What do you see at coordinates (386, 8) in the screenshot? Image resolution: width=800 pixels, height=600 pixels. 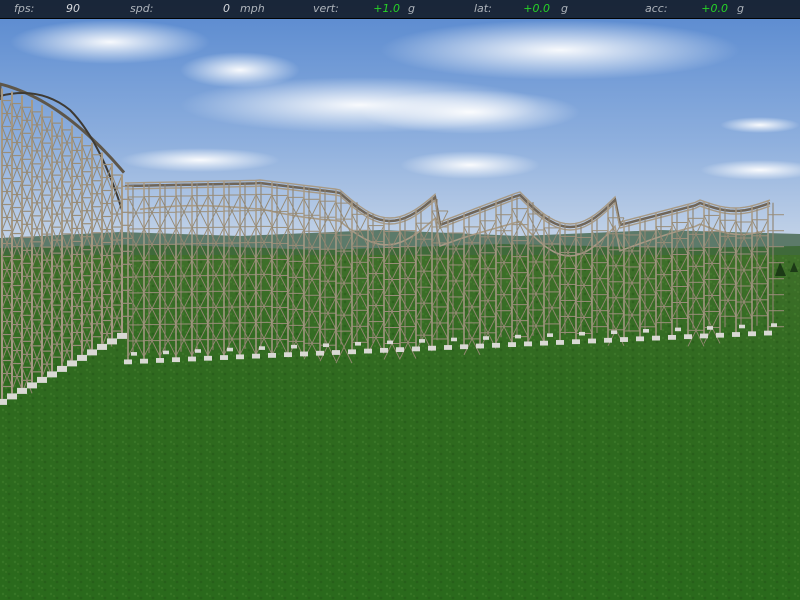 I see `vertical-g-value: +1.0` at bounding box center [386, 8].